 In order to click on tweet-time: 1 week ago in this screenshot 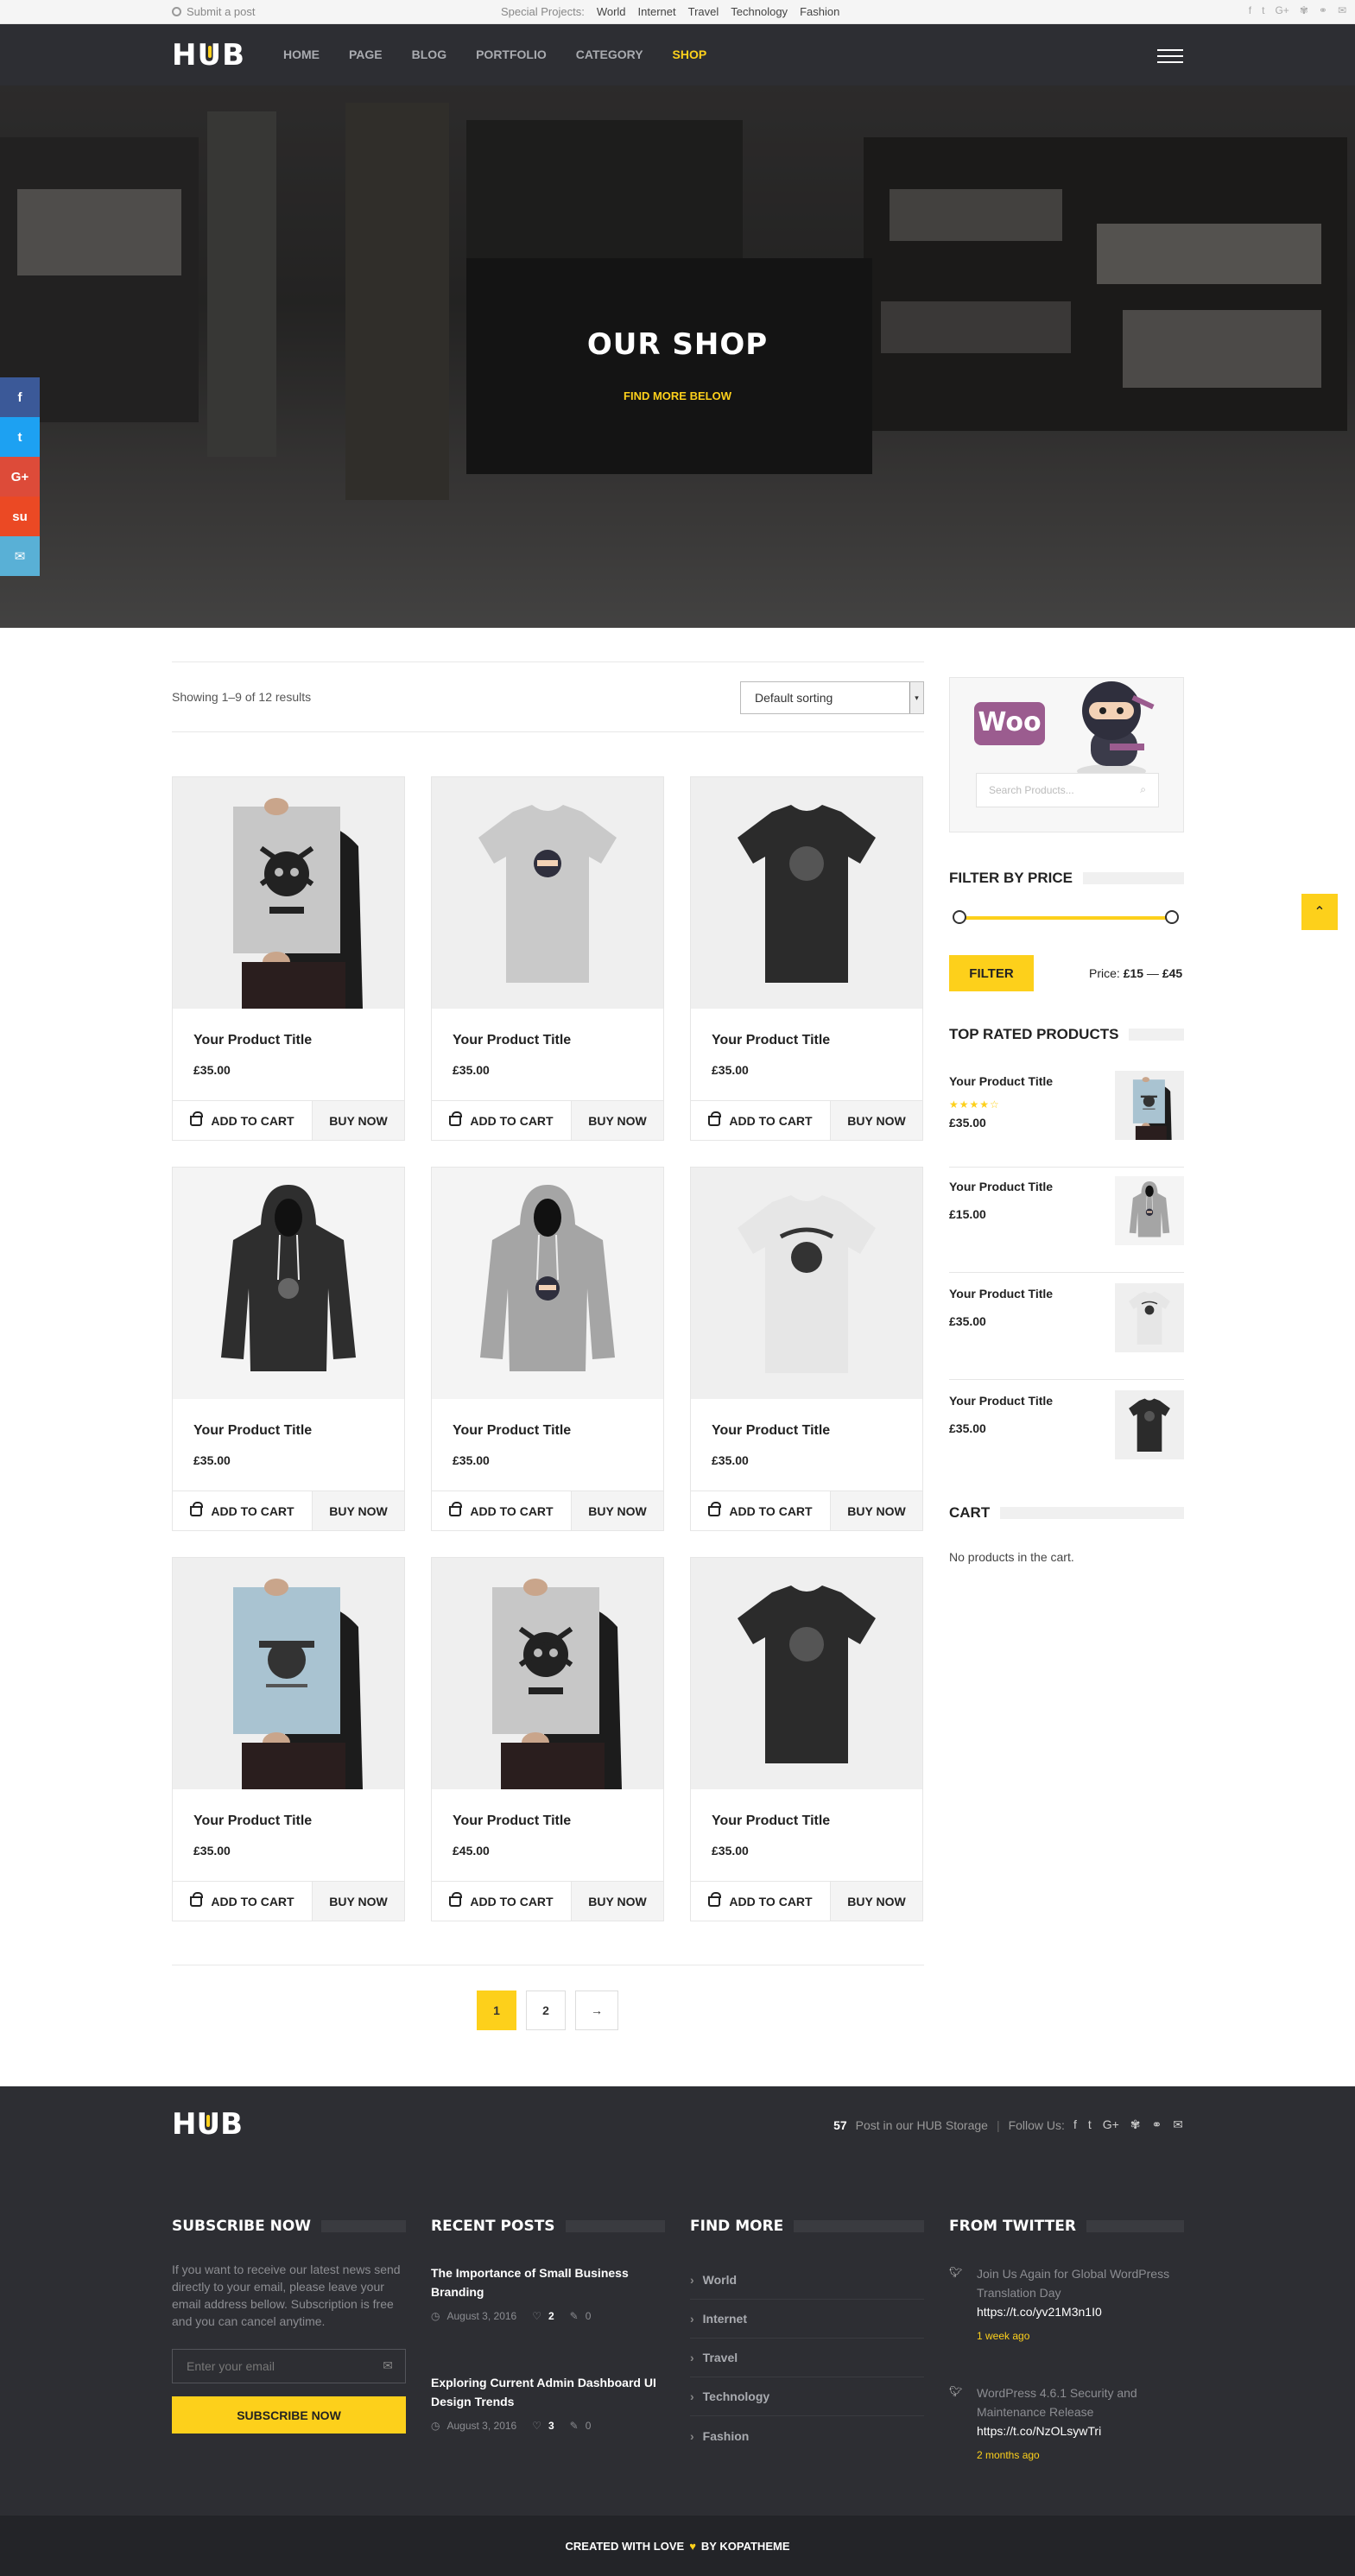, I will do `click(1080, 2336)`.